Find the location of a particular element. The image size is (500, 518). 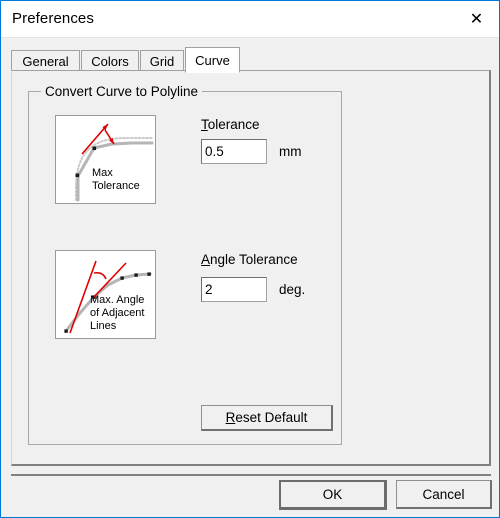

reset-default-label: Reset Default is located at coordinates (266, 417).